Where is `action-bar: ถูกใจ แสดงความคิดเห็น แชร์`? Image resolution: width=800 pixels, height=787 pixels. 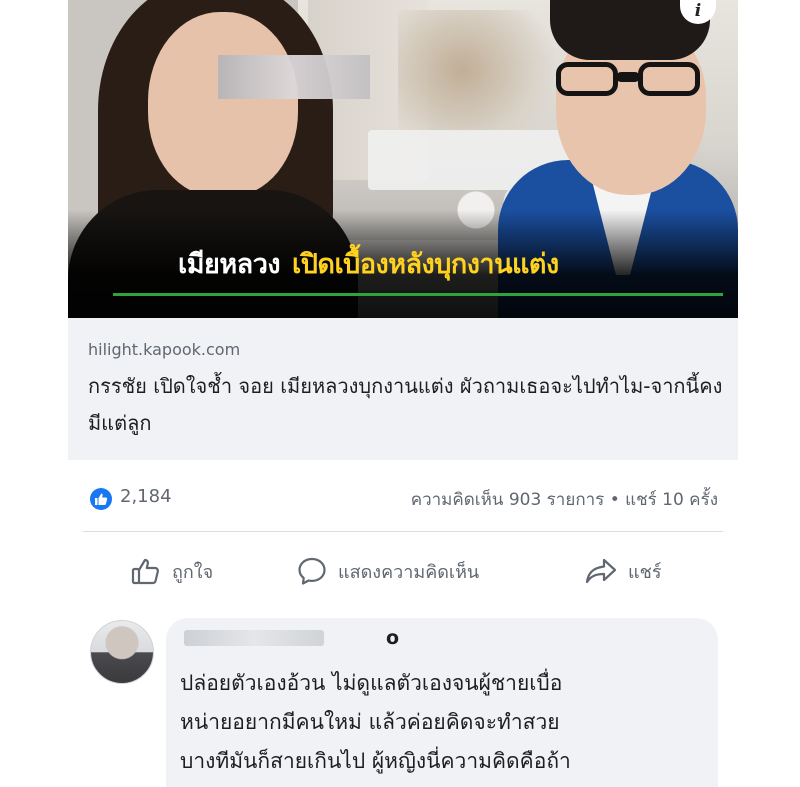
action-bar: ถูกใจ แสดงความคิดเห็น แชร์ is located at coordinates (403, 571).